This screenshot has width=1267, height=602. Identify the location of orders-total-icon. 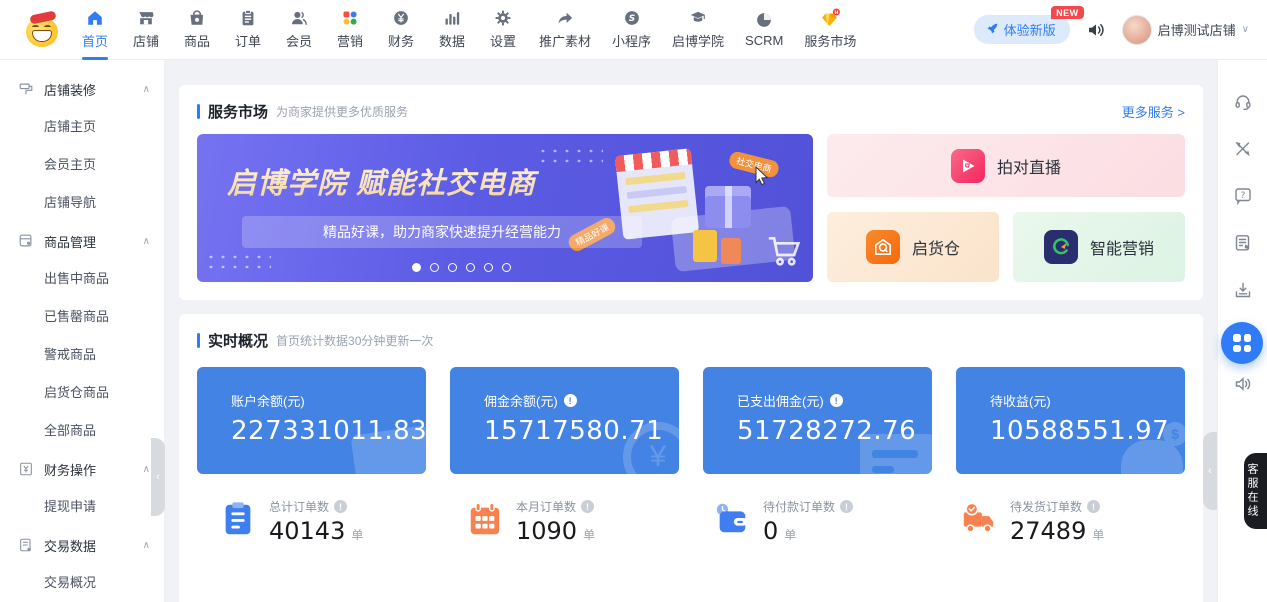
(238, 521).